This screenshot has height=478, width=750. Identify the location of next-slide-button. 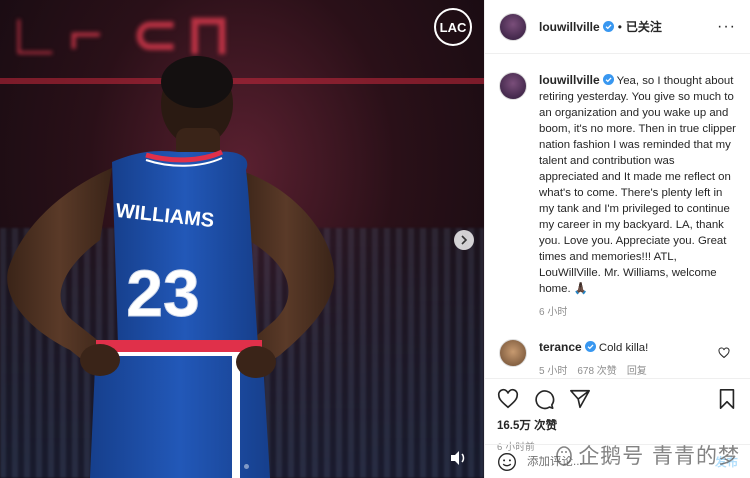
(464, 240).